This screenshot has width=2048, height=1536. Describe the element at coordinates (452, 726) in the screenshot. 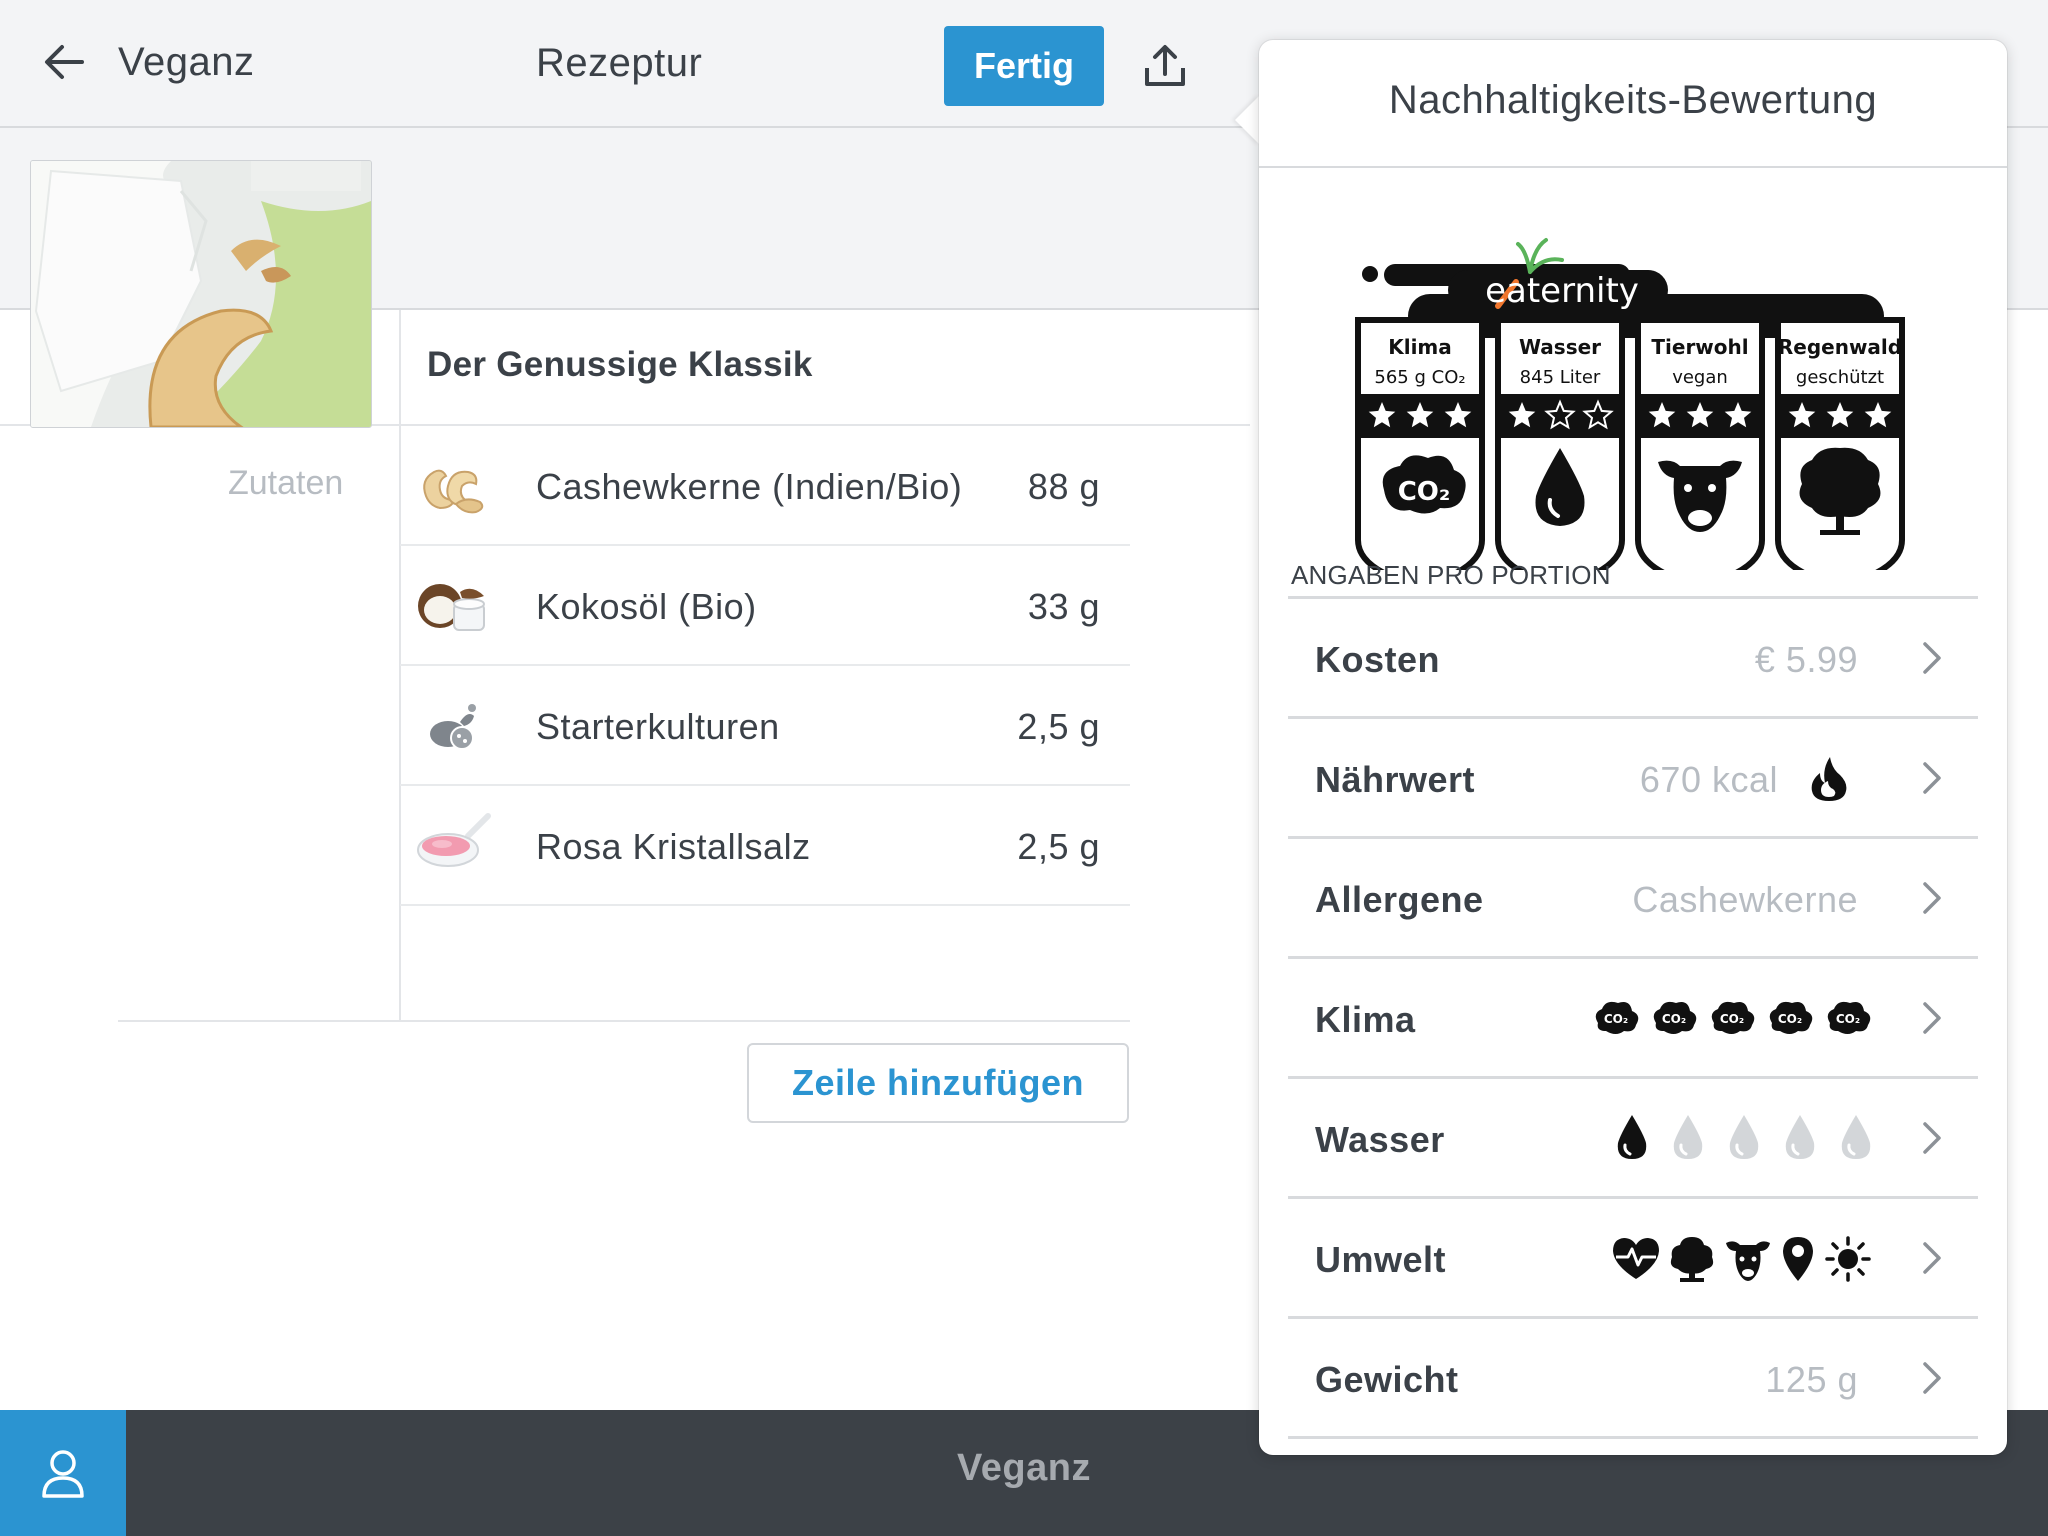

I see `starter-culture-icon` at that location.